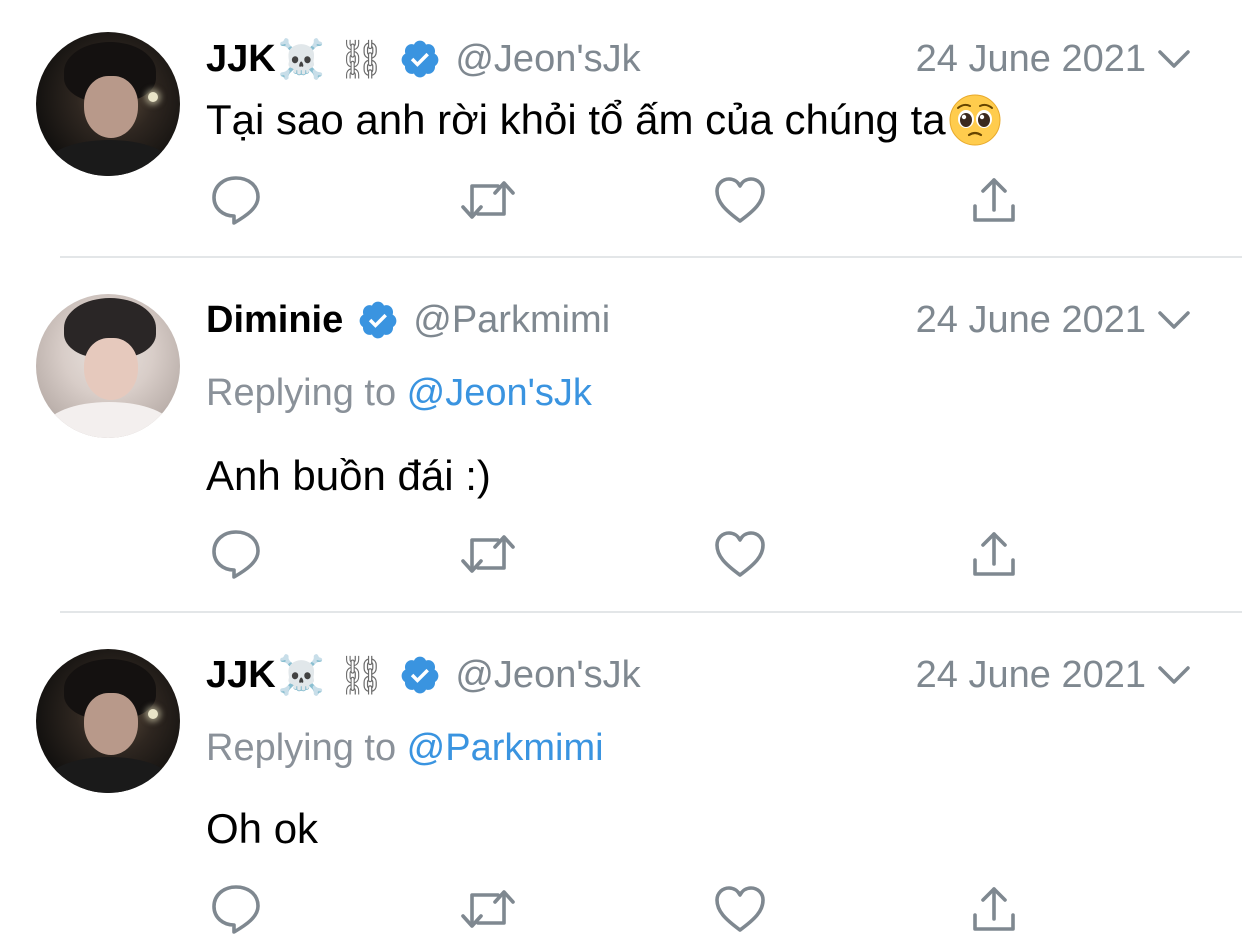 This screenshot has height=948, width=1242. Describe the element at coordinates (505, 748) in the screenshot. I see `mention-link: @Parkmimi` at that location.